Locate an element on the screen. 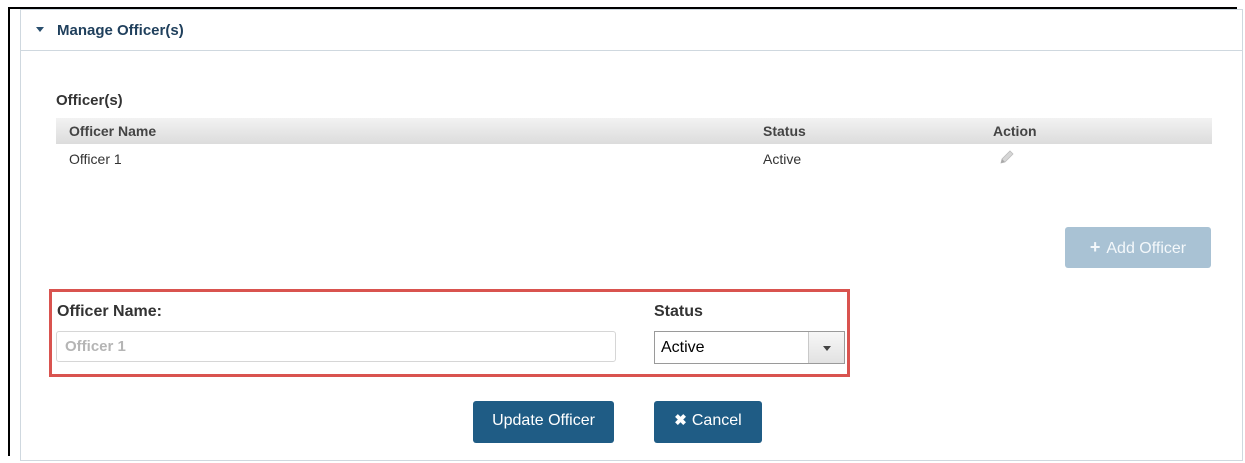 The image size is (1245, 463). plus-icon: + is located at coordinates (1095, 247).